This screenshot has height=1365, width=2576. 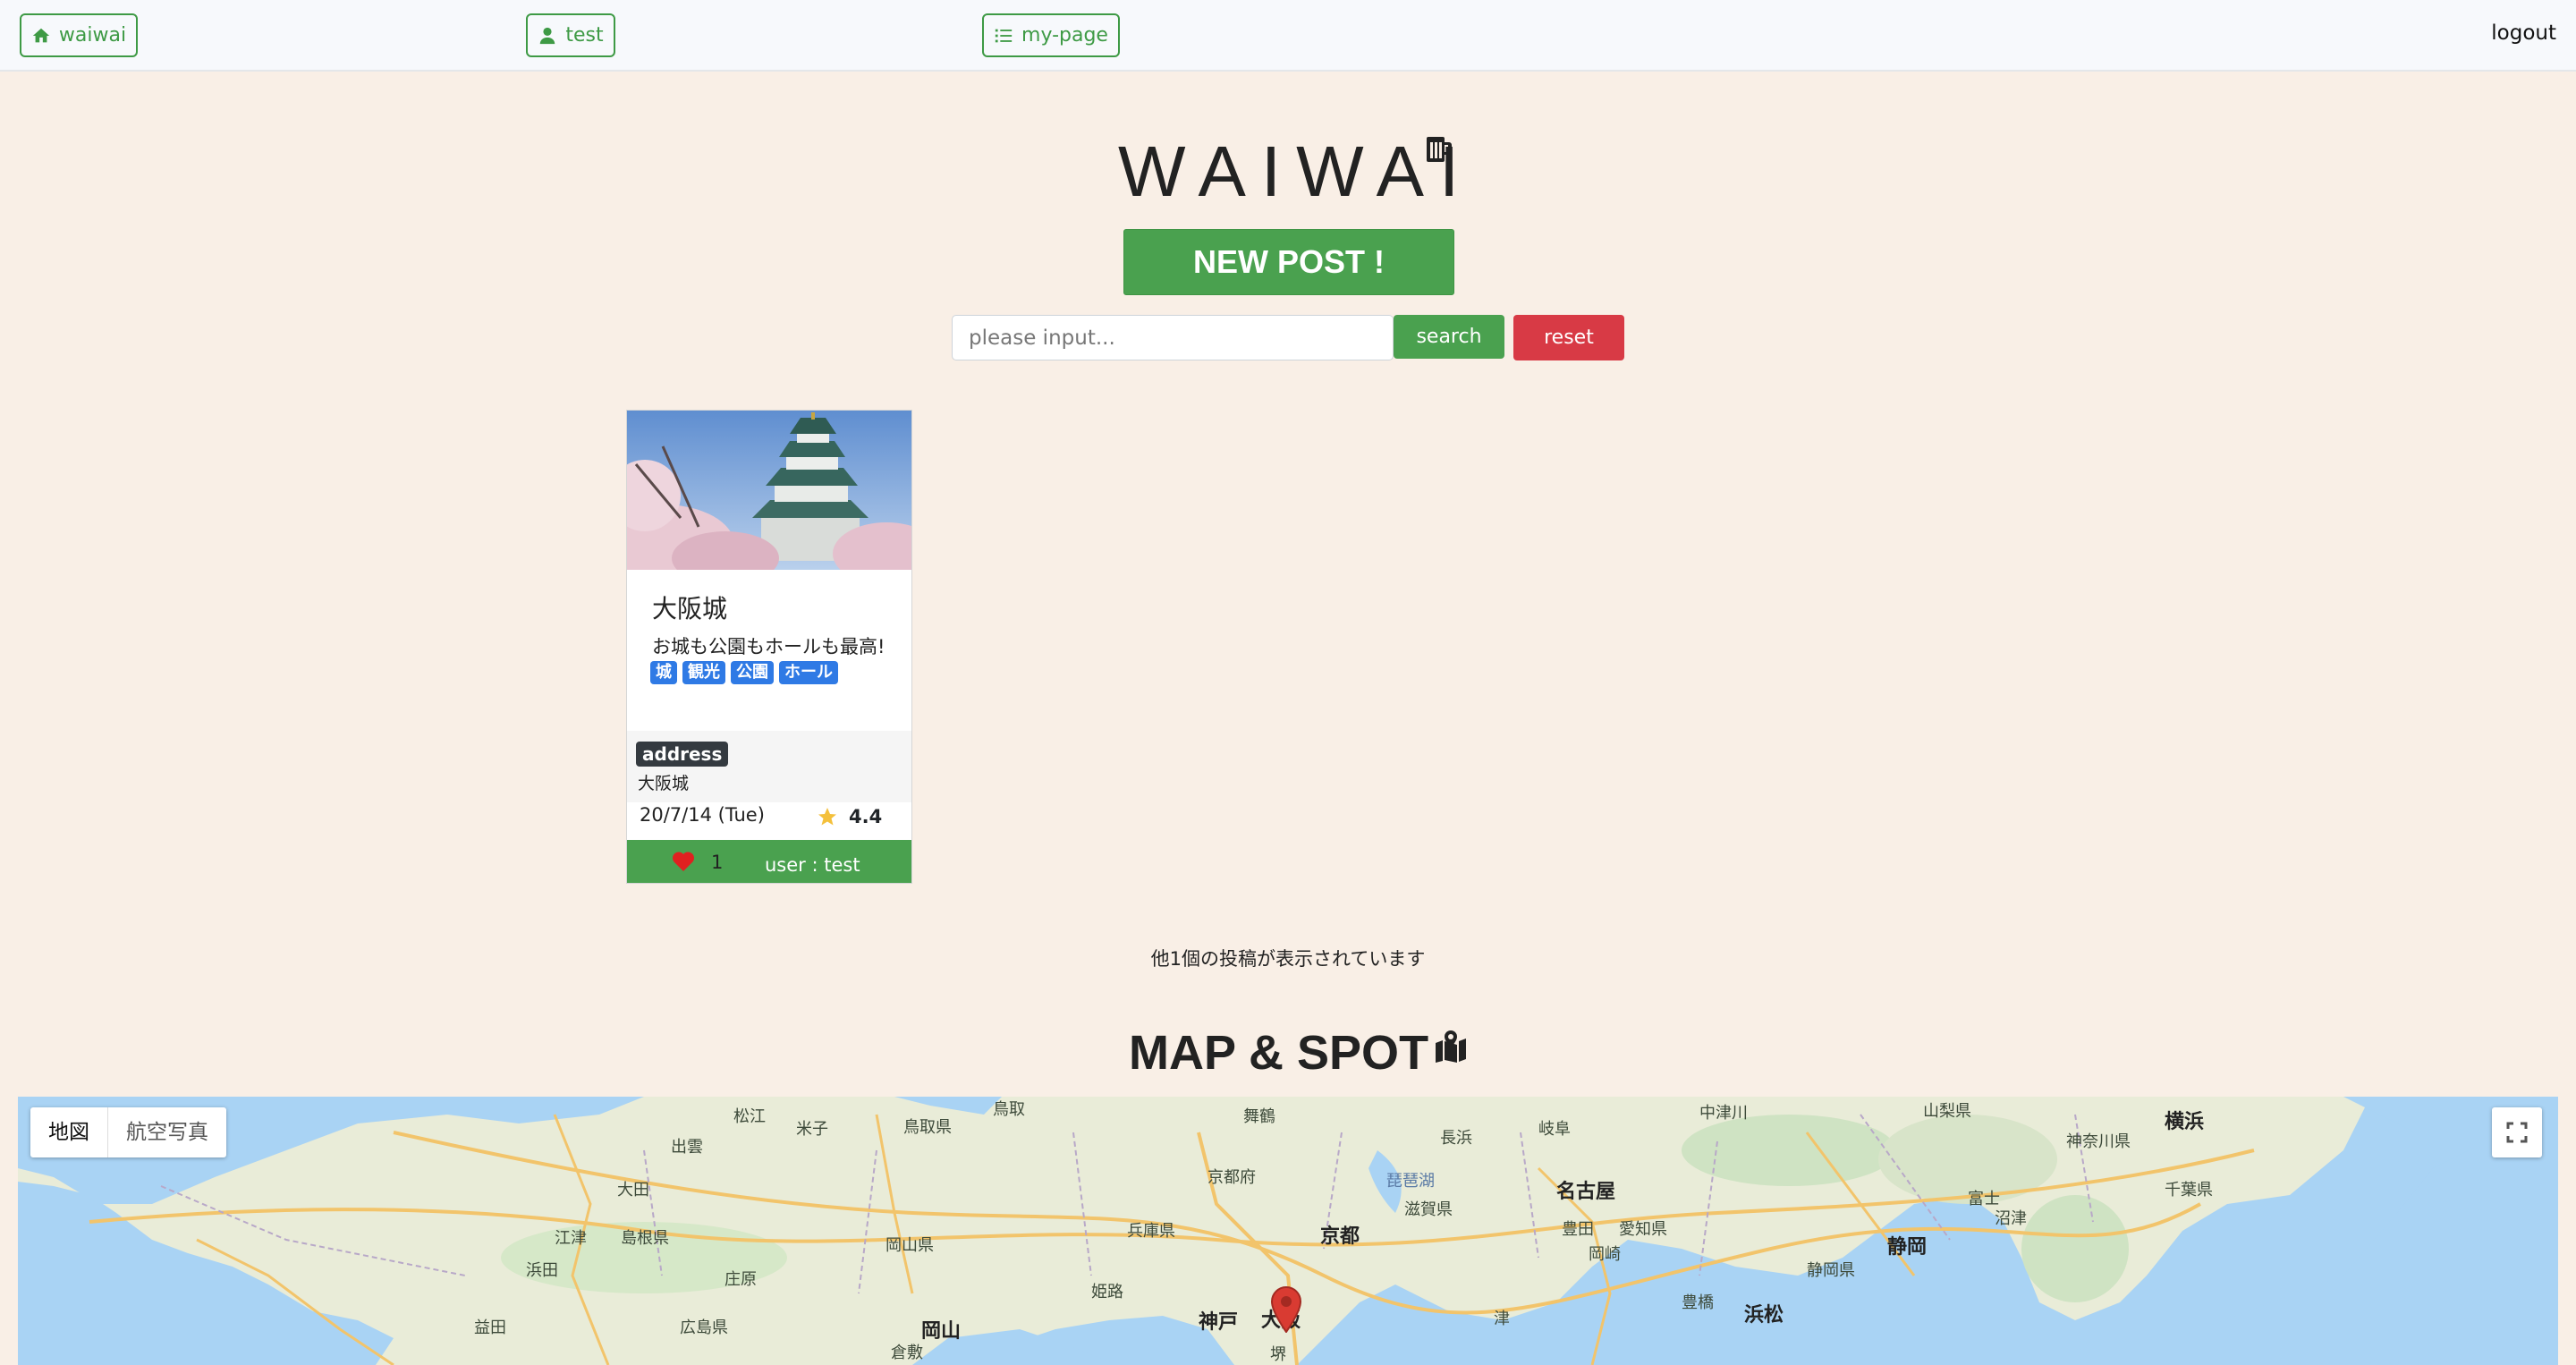 What do you see at coordinates (1410, 1181) in the screenshot?
I see `map-label: 琵琶湖` at bounding box center [1410, 1181].